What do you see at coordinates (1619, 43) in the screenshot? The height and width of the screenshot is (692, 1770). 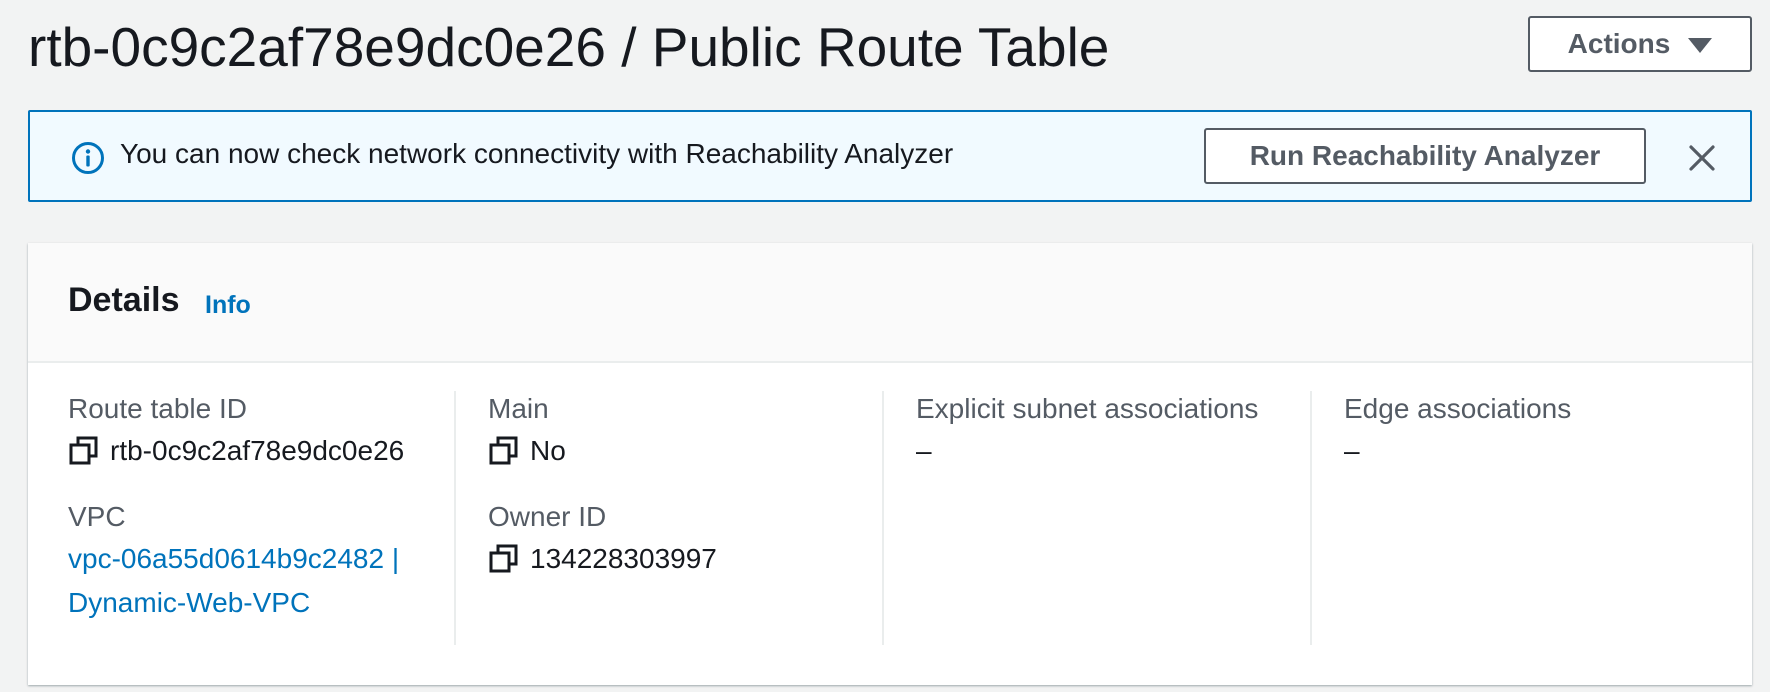 I see `actions-button-label: Actions` at bounding box center [1619, 43].